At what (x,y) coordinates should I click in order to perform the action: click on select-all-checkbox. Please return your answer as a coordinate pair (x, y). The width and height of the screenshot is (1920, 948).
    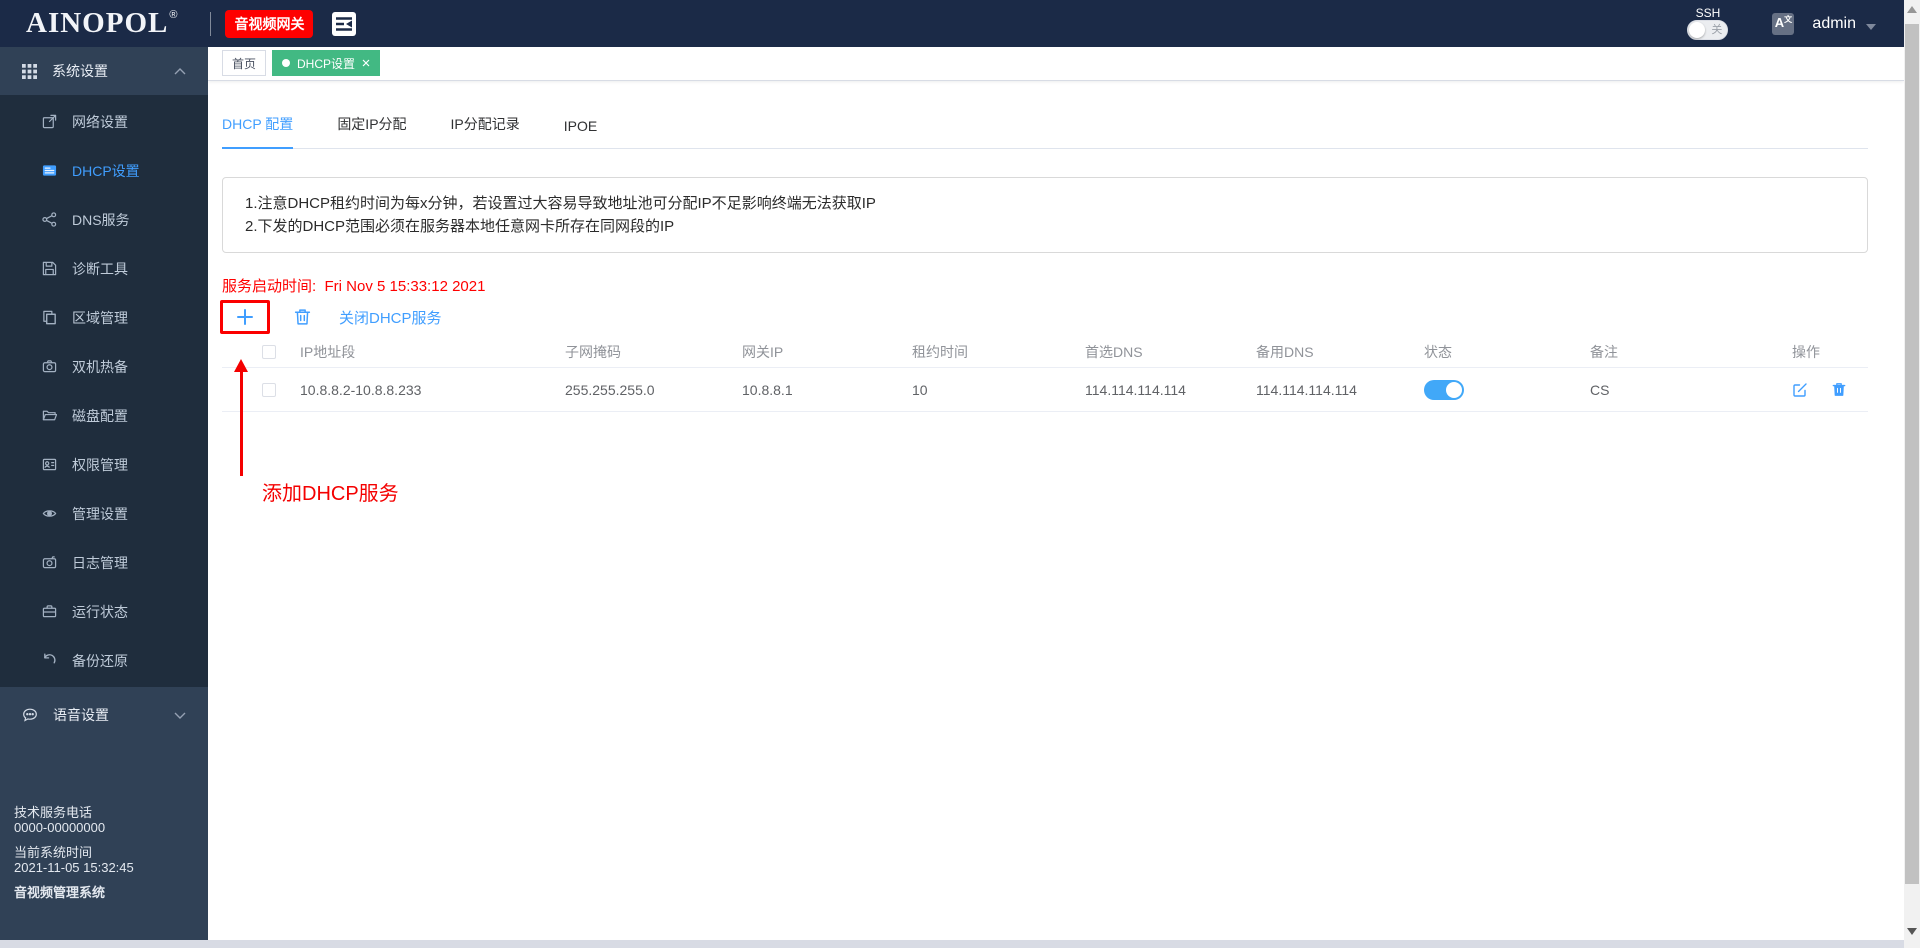
    Looking at the image, I should click on (269, 351).